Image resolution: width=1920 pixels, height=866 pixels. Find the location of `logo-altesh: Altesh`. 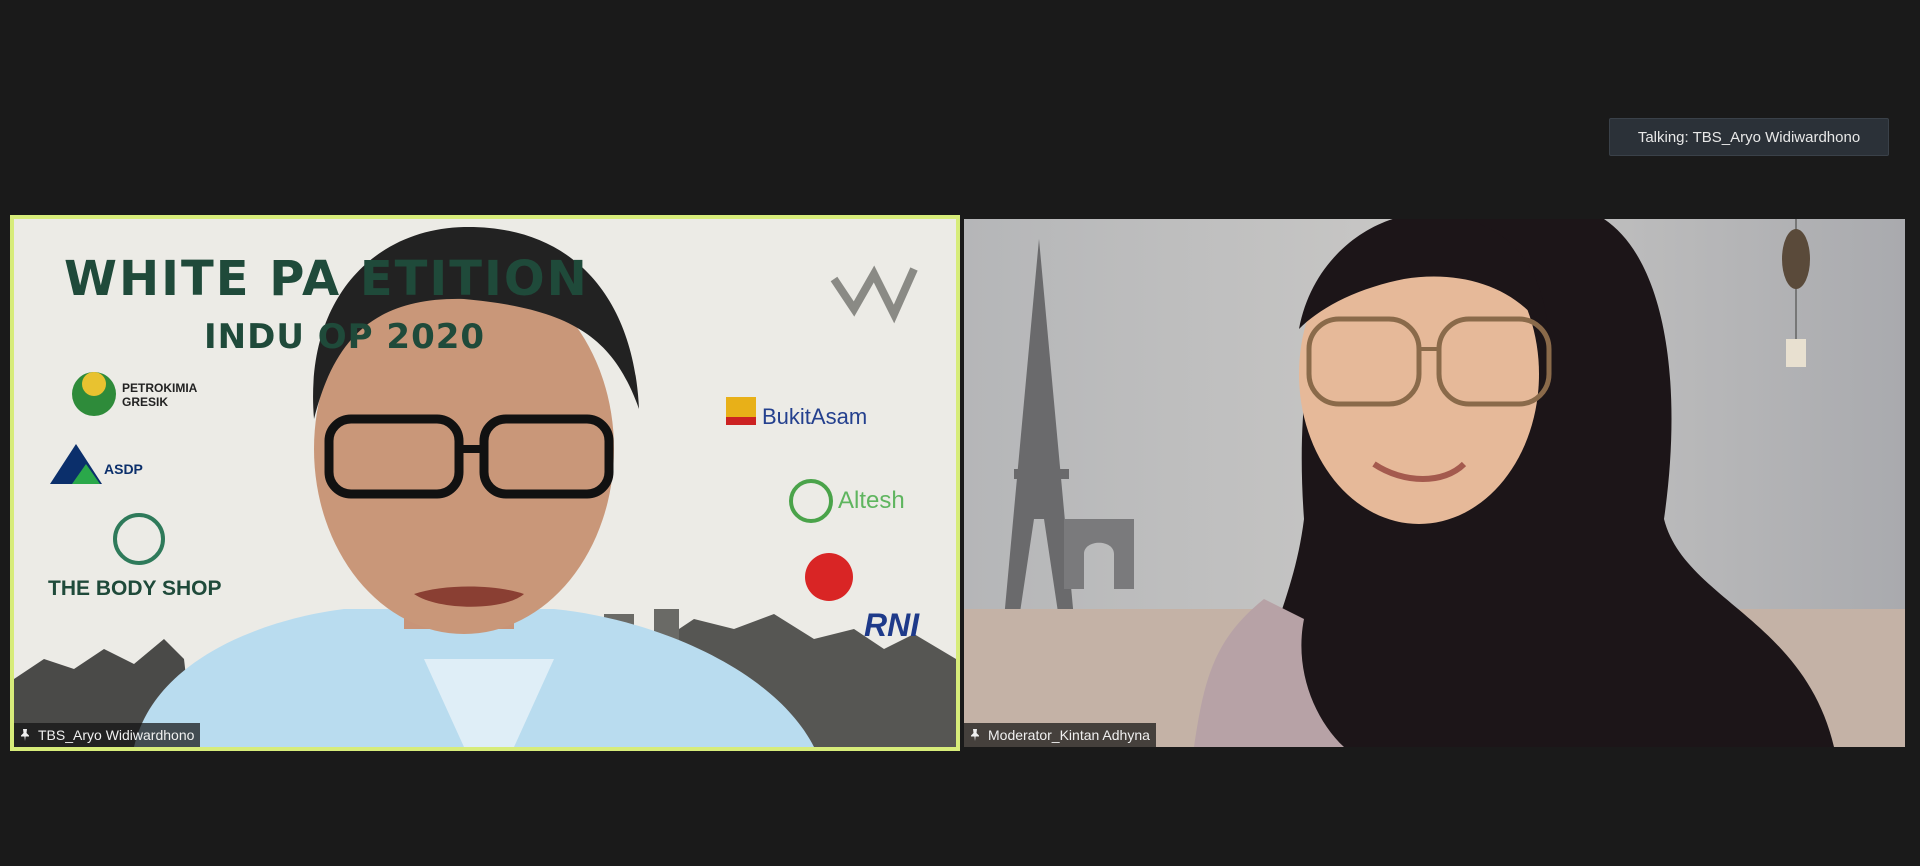

logo-altesh: Altesh is located at coordinates (871, 500).